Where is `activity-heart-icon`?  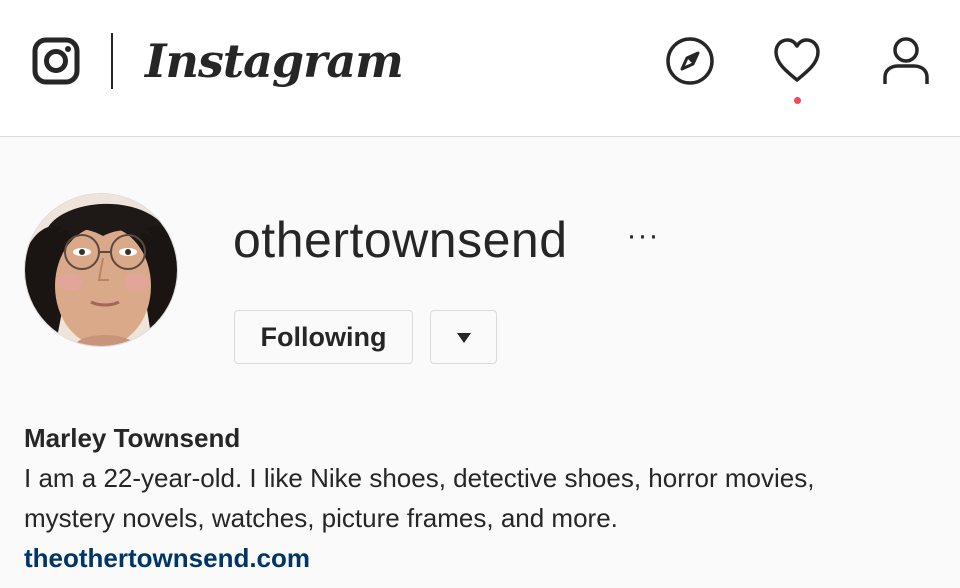 activity-heart-icon is located at coordinates (797, 61).